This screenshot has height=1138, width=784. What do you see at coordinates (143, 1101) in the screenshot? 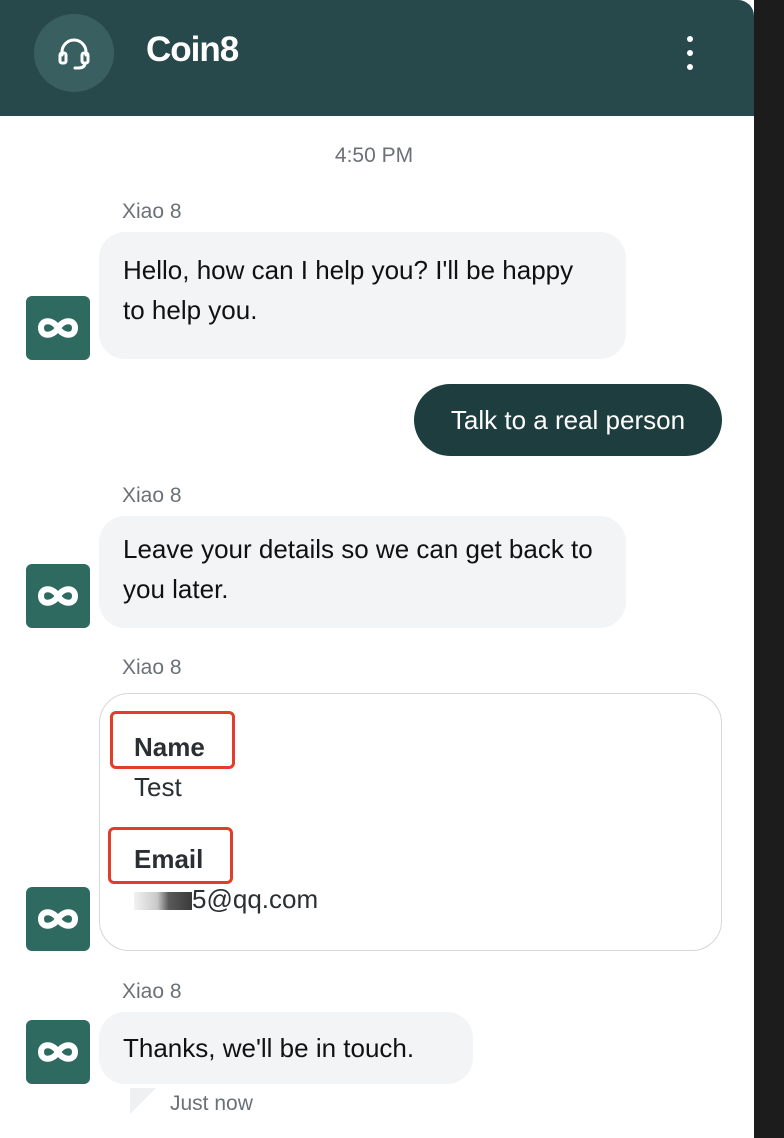
I see `bubble-tail` at bounding box center [143, 1101].